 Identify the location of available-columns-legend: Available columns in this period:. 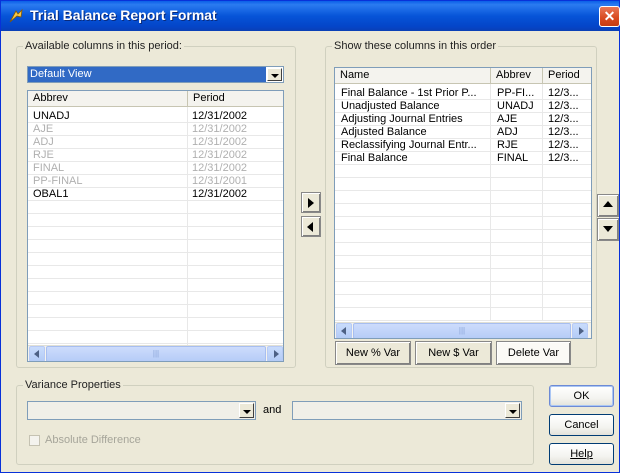
(103, 46).